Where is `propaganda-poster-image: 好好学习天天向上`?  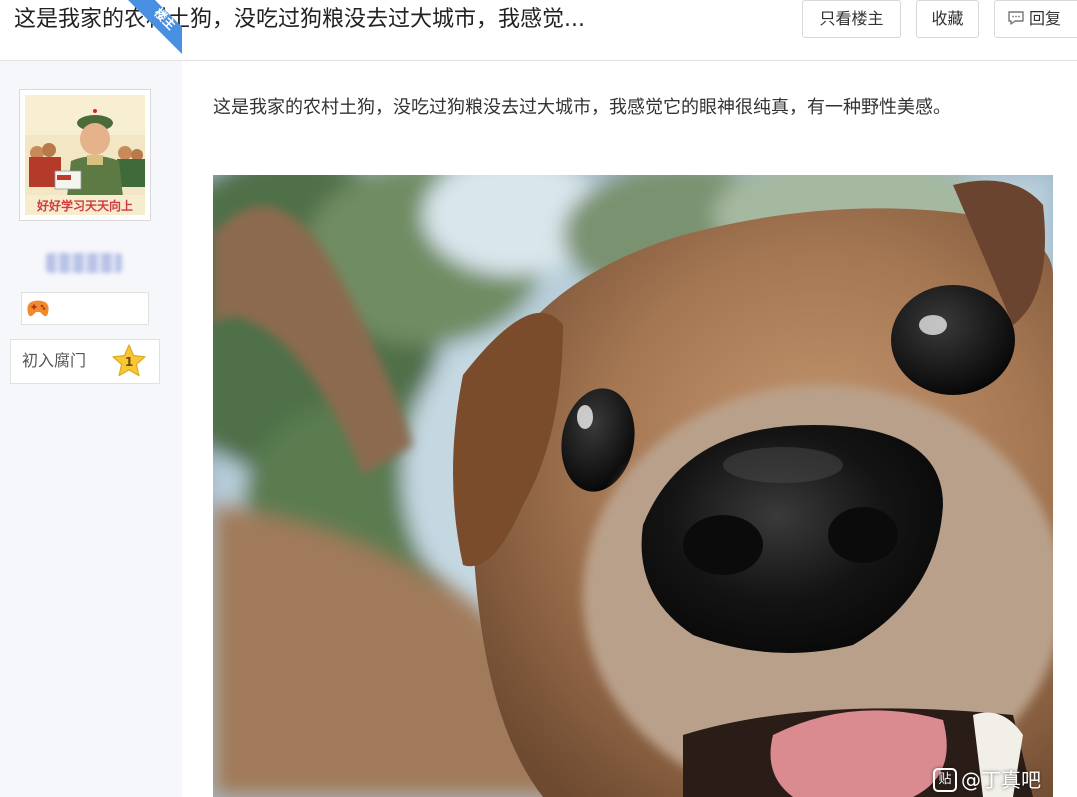
propaganda-poster-image: 好好学习天天向上 is located at coordinates (85, 155).